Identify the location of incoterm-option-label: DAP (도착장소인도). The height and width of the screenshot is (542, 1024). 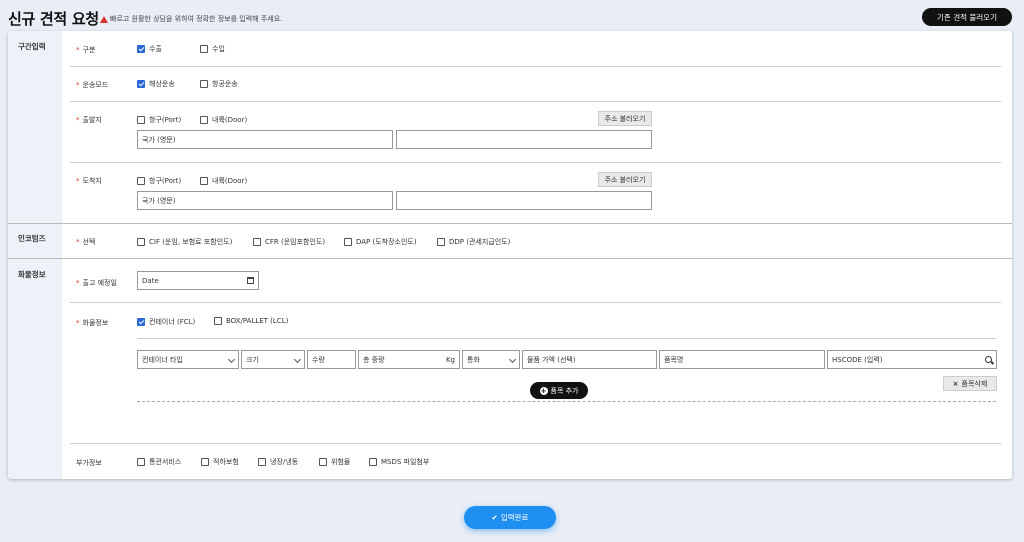
(386, 242).